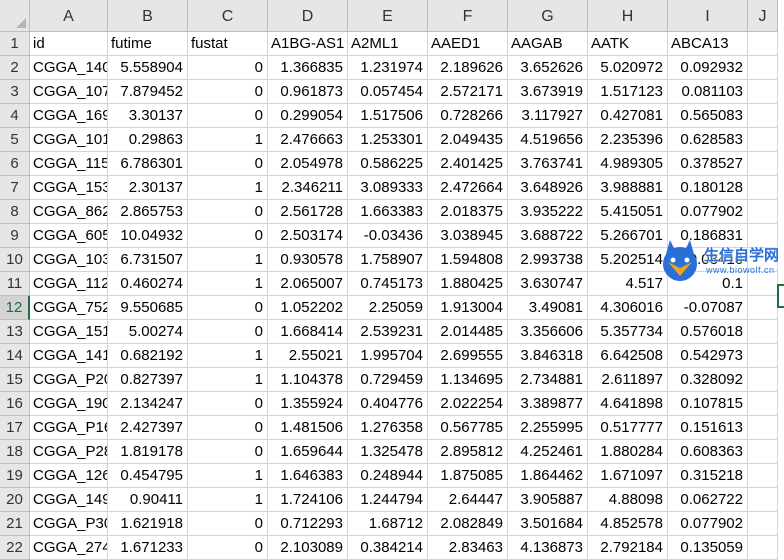 This screenshot has width=784, height=560. Describe the element at coordinates (228, 428) in the screenshot. I see `cell-c17: 0` at that location.